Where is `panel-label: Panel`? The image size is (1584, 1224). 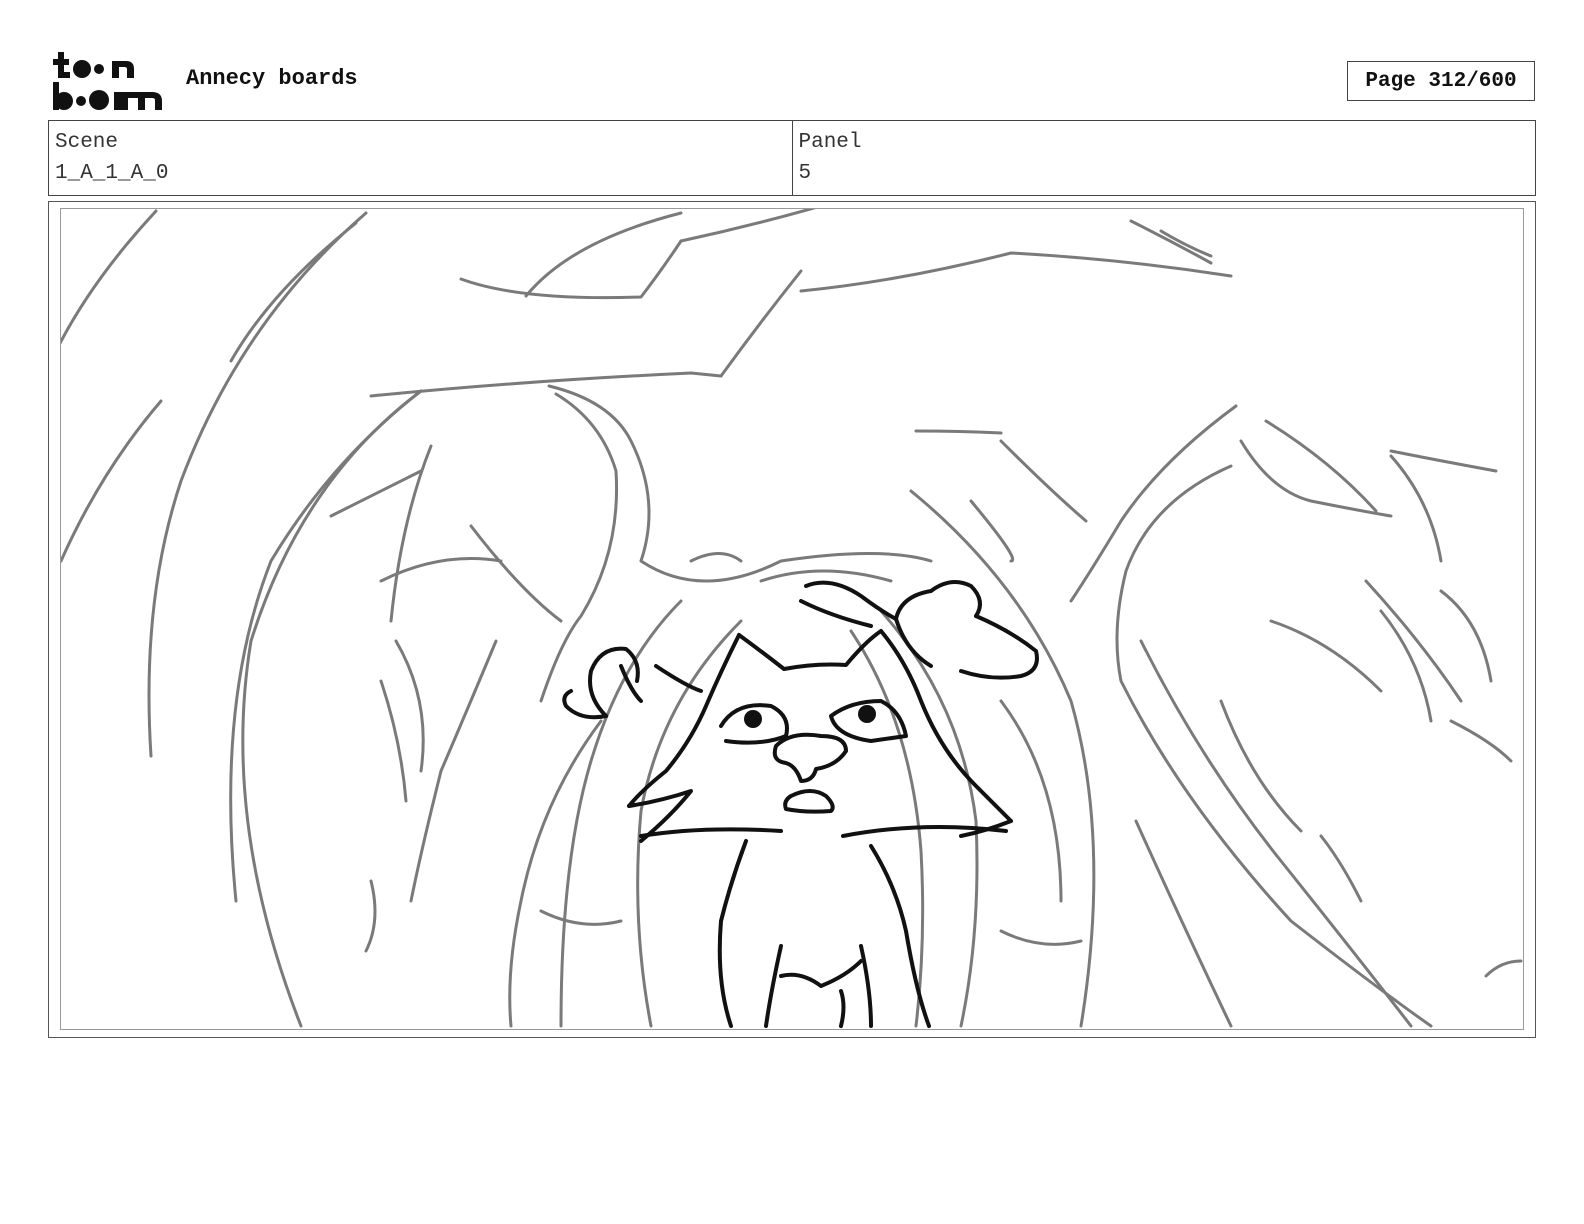
panel-label: Panel is located at coordinates (830, 142).